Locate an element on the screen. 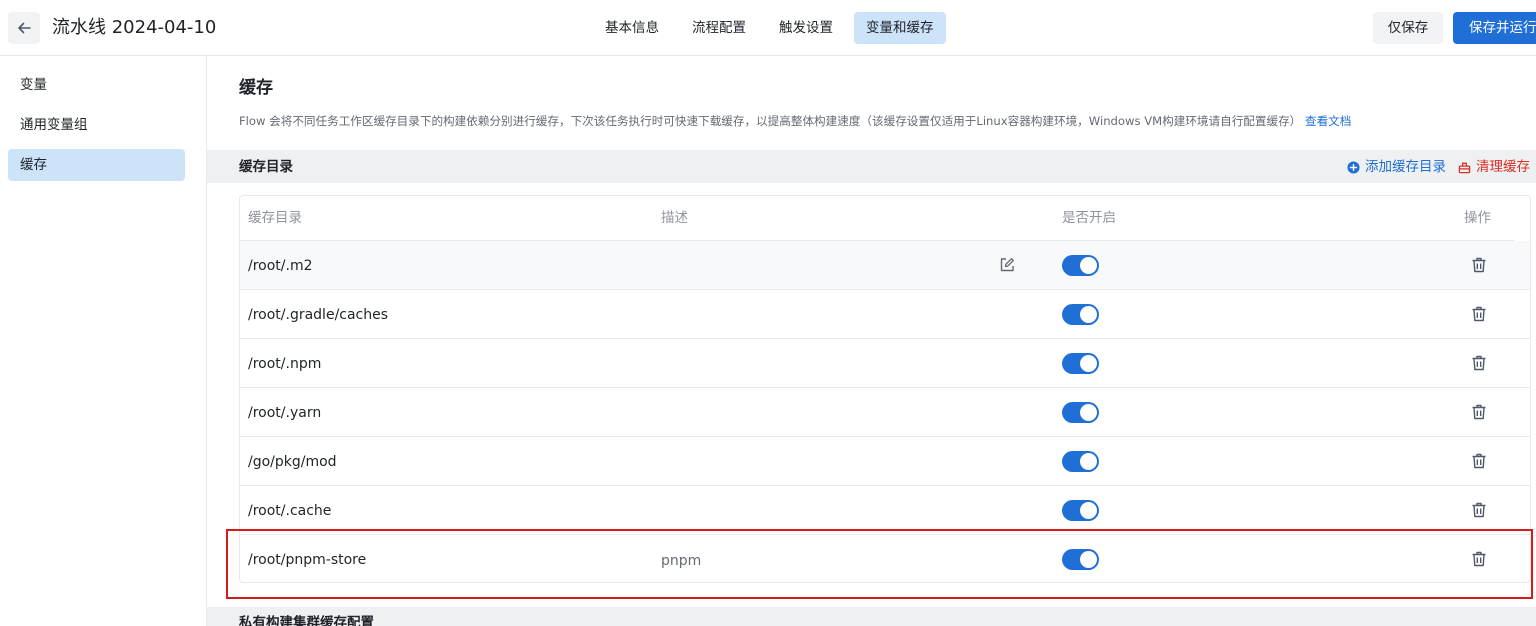  cache-path: /root/pnpm-store is located at coordinates (307, 560).